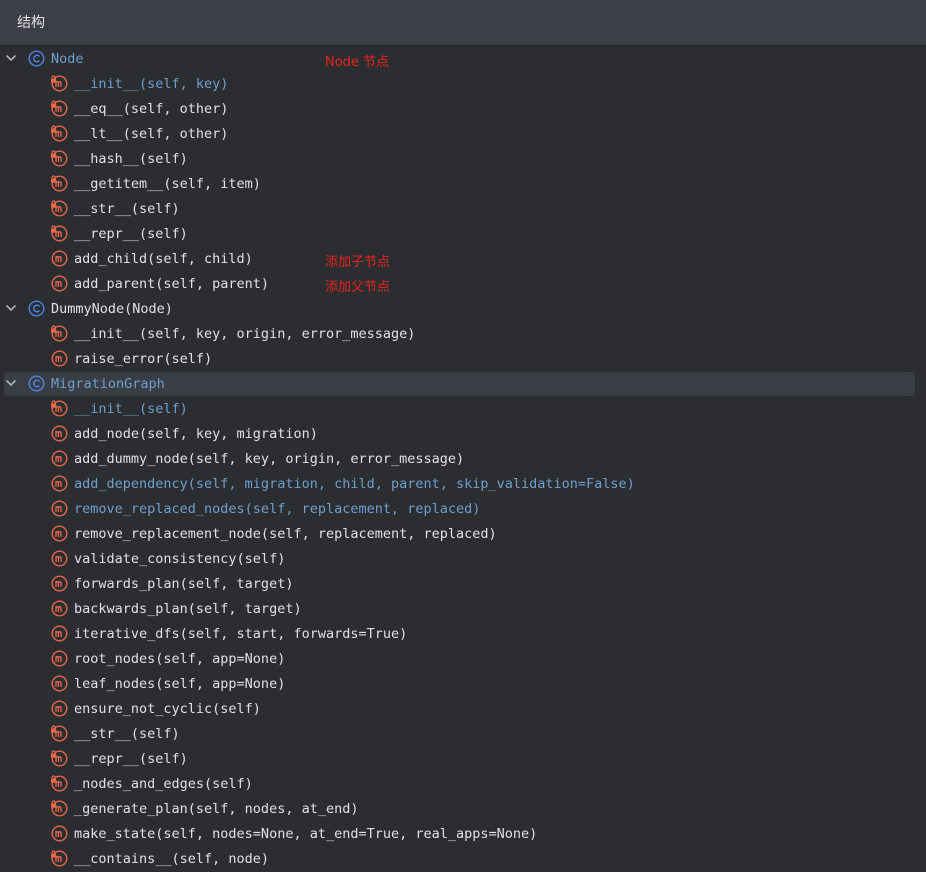 The width and height of the screenshot is (926, 872). I want to click on tree-method-row: __contains__(self, node), so click(463, 859).